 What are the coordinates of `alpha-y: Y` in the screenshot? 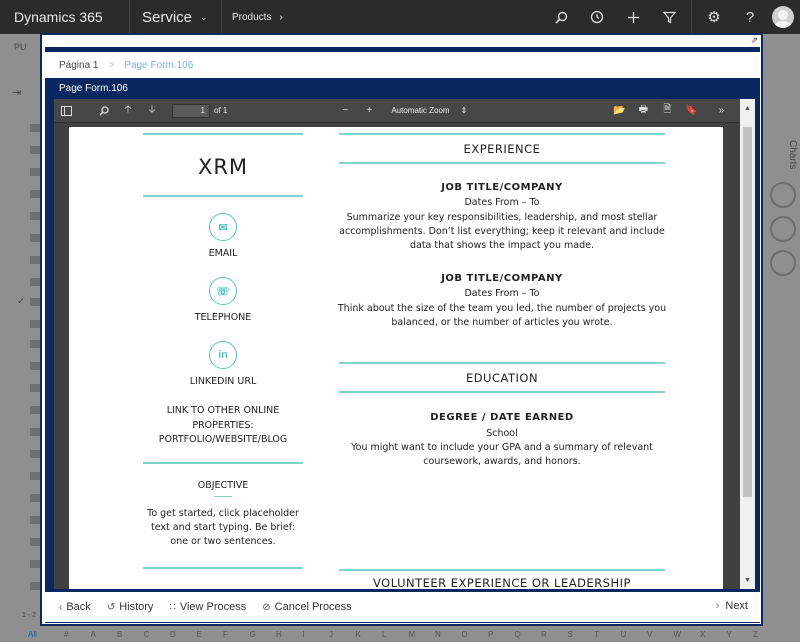 It's located at (740, 634).